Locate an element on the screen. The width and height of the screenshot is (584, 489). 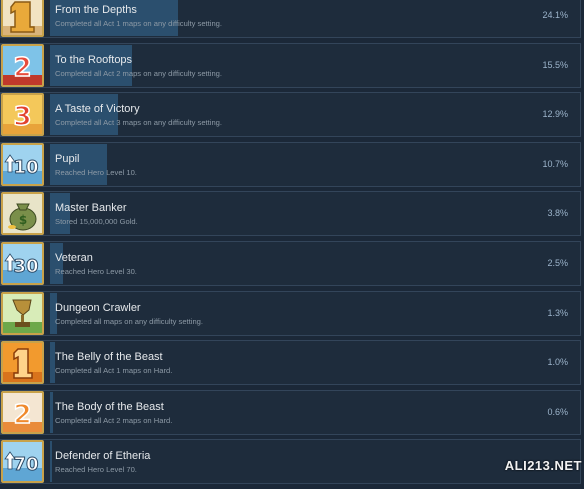
achievement-title: Dungeon Crawler is located at coordinates (98, 307).